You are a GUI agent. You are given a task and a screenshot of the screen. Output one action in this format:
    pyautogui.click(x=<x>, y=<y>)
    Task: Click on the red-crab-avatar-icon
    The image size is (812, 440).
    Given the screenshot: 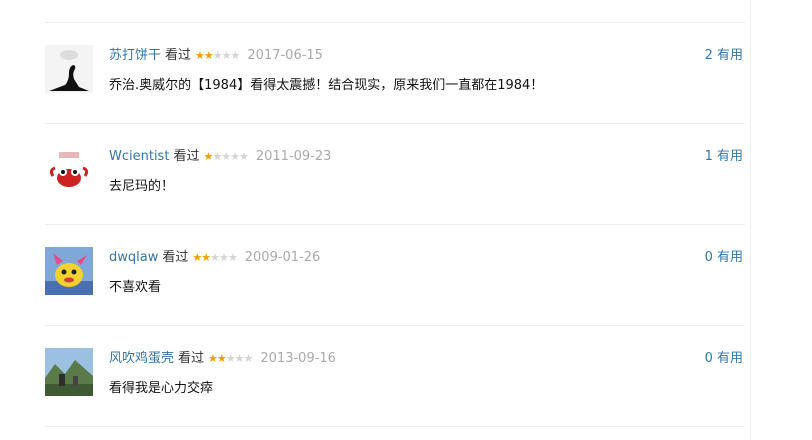 What is the action you would take?
    pyautogui.click(x=69, y=170)
    